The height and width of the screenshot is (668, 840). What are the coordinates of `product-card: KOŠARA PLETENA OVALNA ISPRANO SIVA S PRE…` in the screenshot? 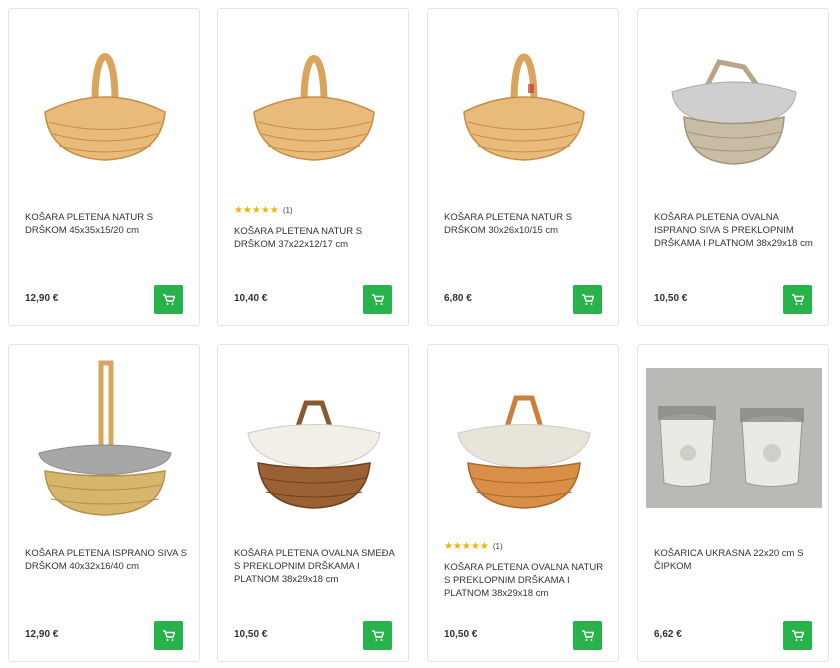 It's located at (733, 167).